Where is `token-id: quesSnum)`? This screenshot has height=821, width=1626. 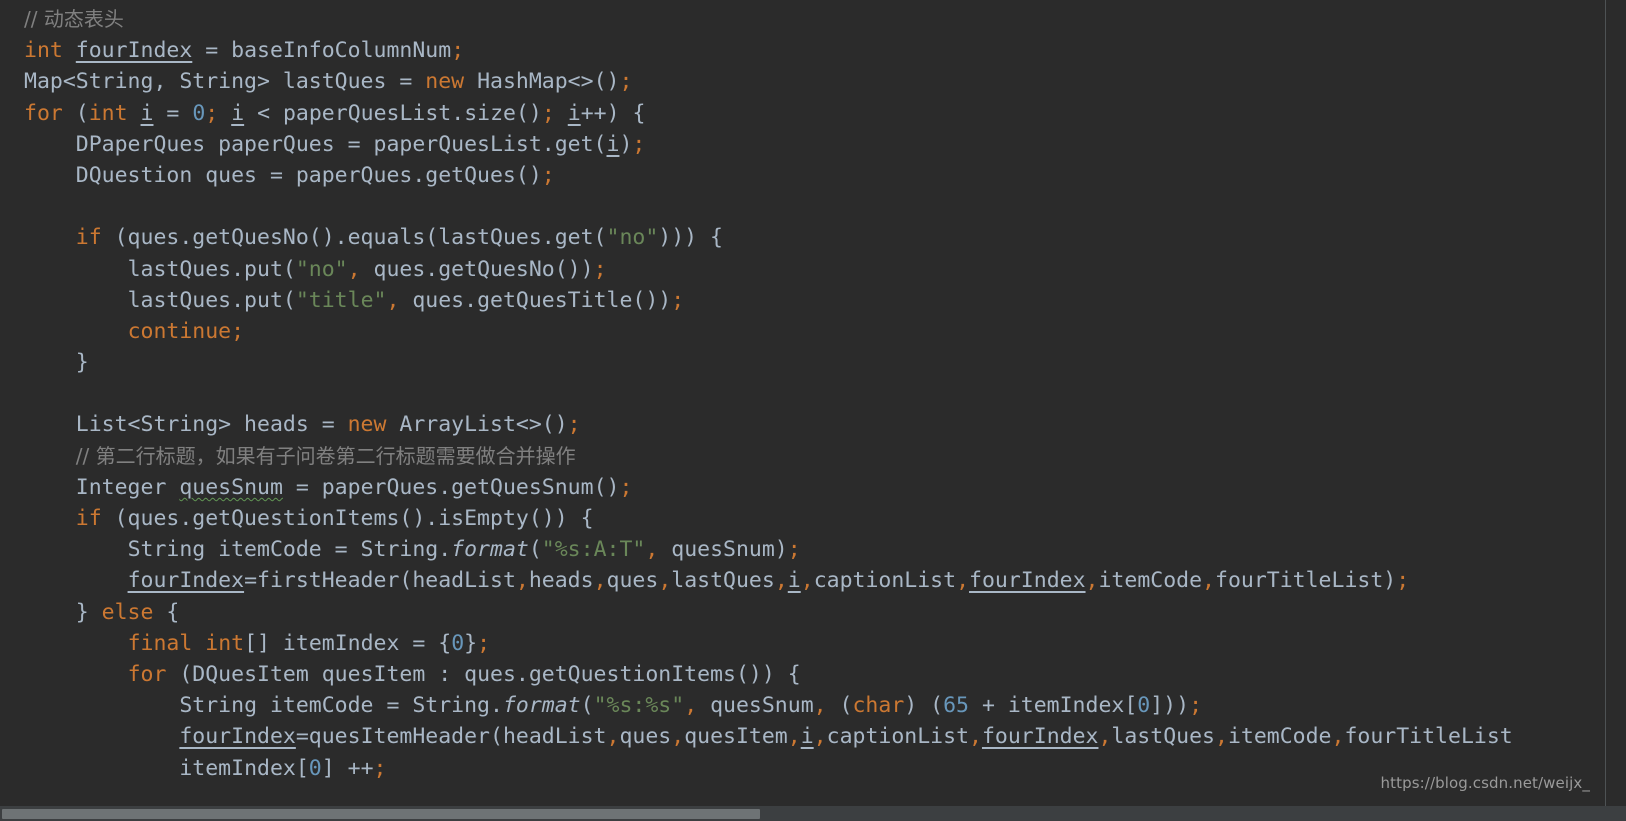
token-id: quesSnum) is located at coordinates (723, 550).